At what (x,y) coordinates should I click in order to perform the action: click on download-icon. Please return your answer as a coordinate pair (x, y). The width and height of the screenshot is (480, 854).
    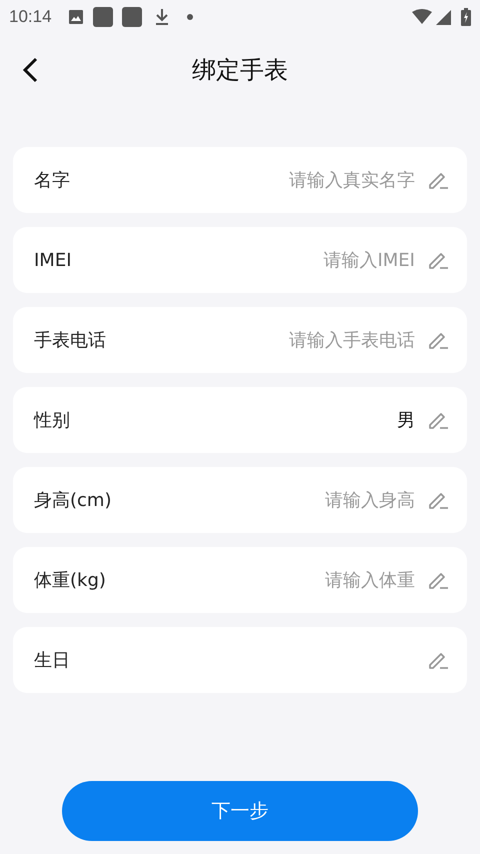
    Looking at the image, I should click on (162, 17).